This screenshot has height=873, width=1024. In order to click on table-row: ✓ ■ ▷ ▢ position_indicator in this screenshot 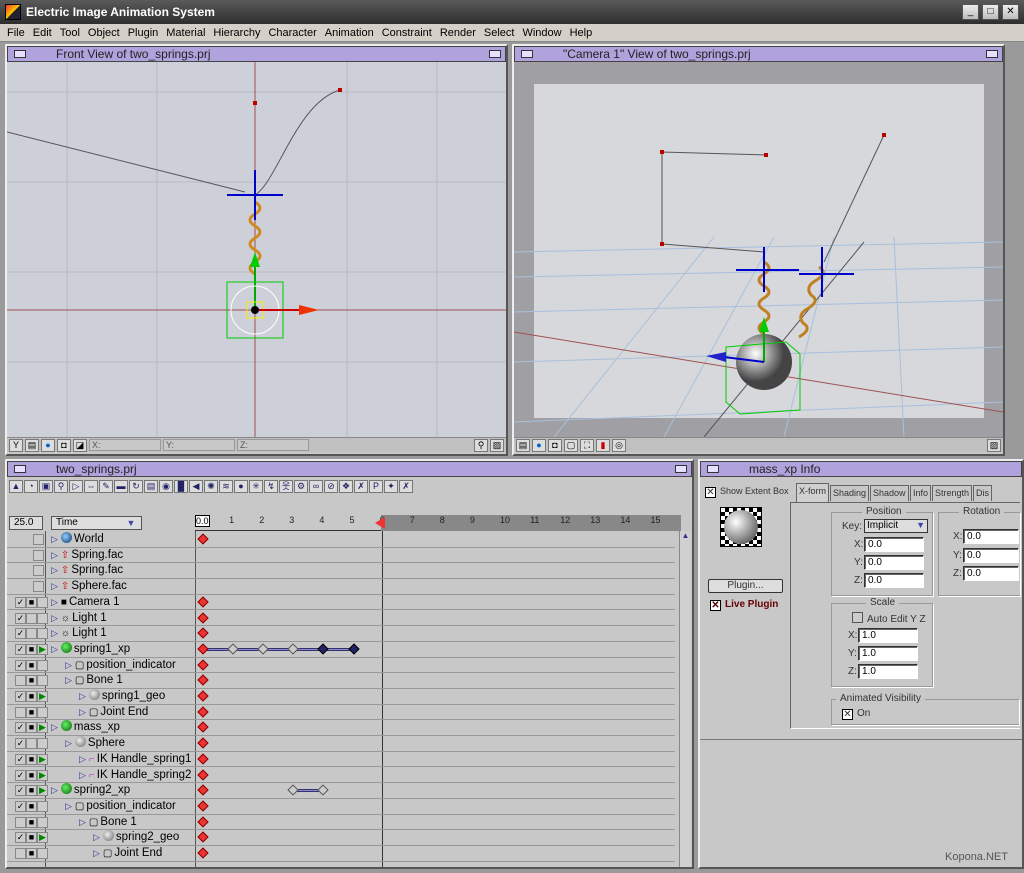, I will do `click(341, 807)`.